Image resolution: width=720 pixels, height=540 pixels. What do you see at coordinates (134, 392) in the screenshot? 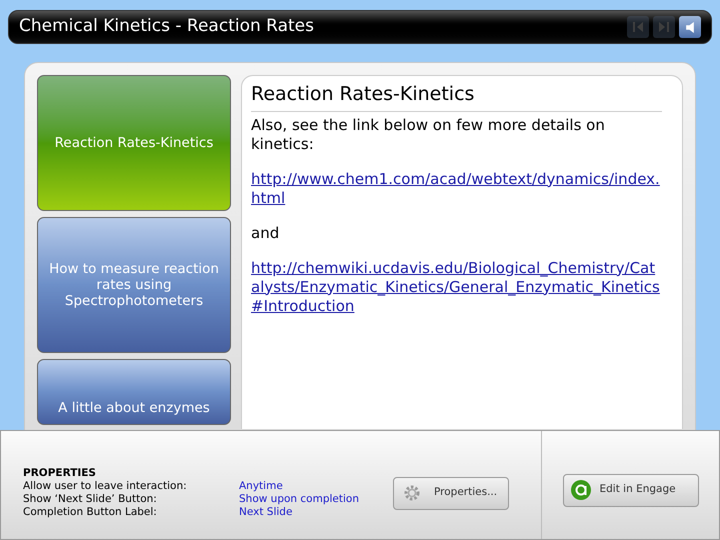
I see `slide-tab: A little about enzymes` at bounding box center [134, 392].